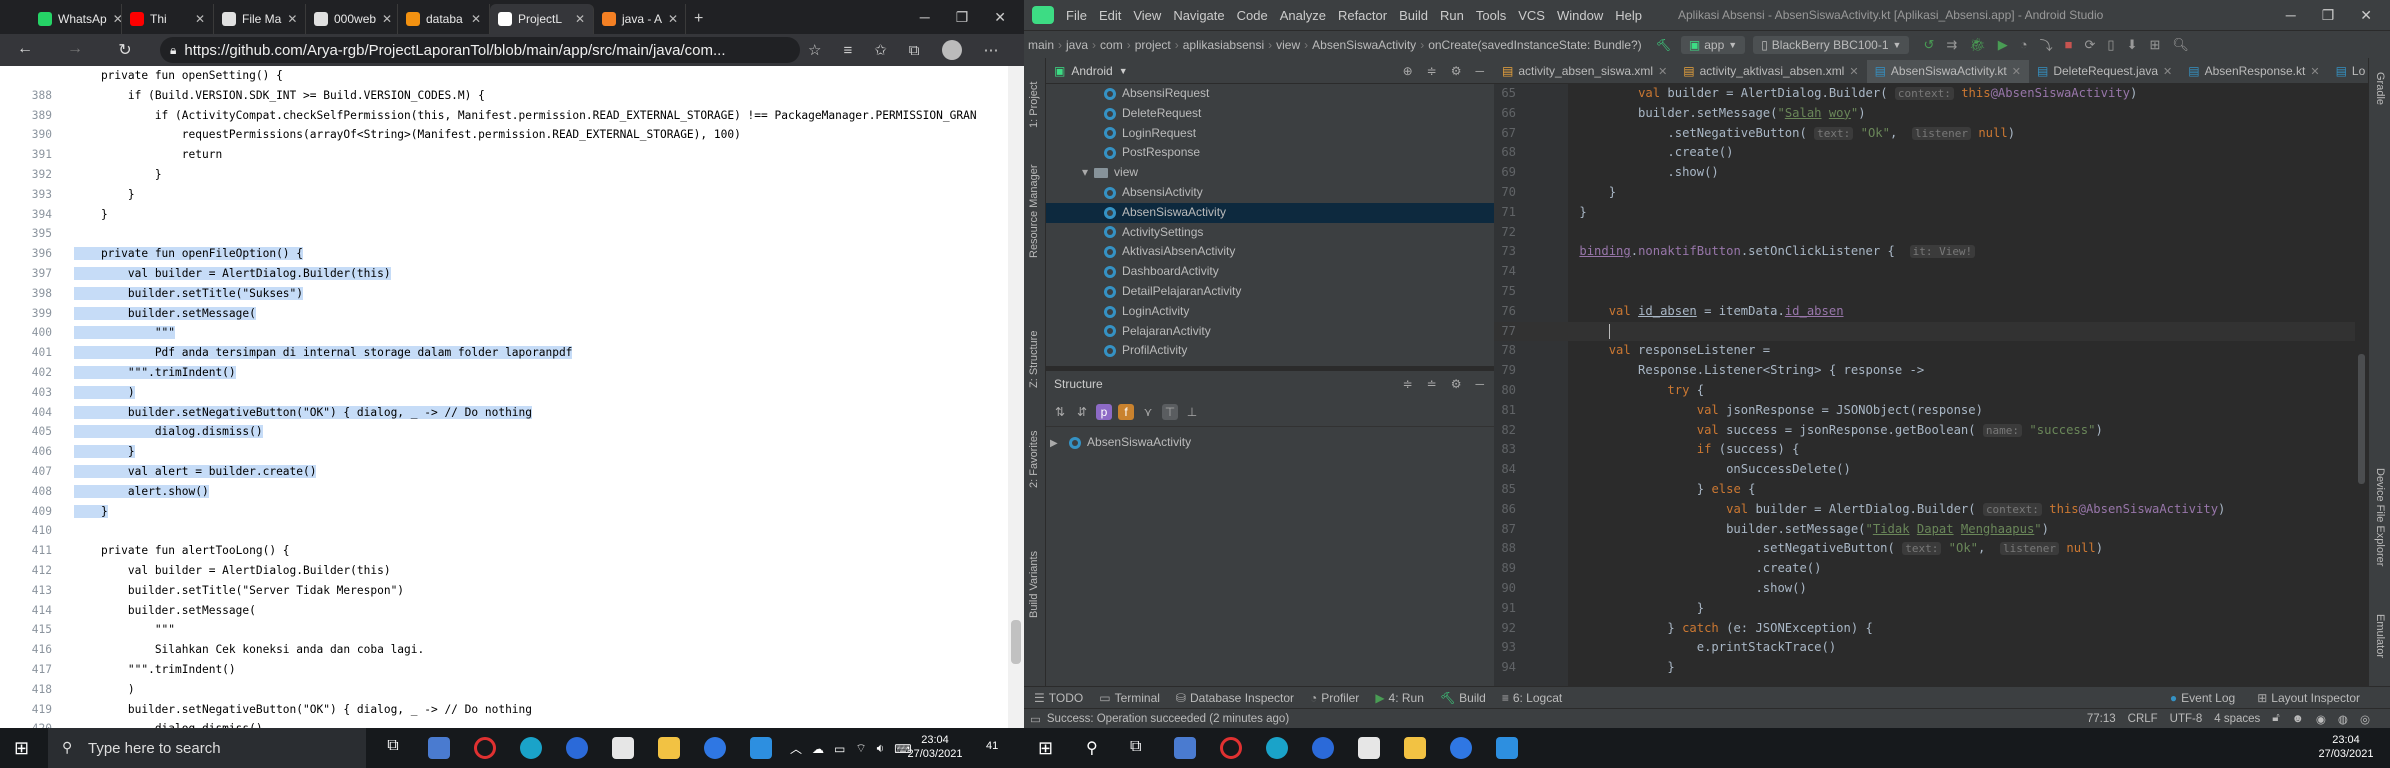  I want to click on new-tab-button: +, so click(698, 19).